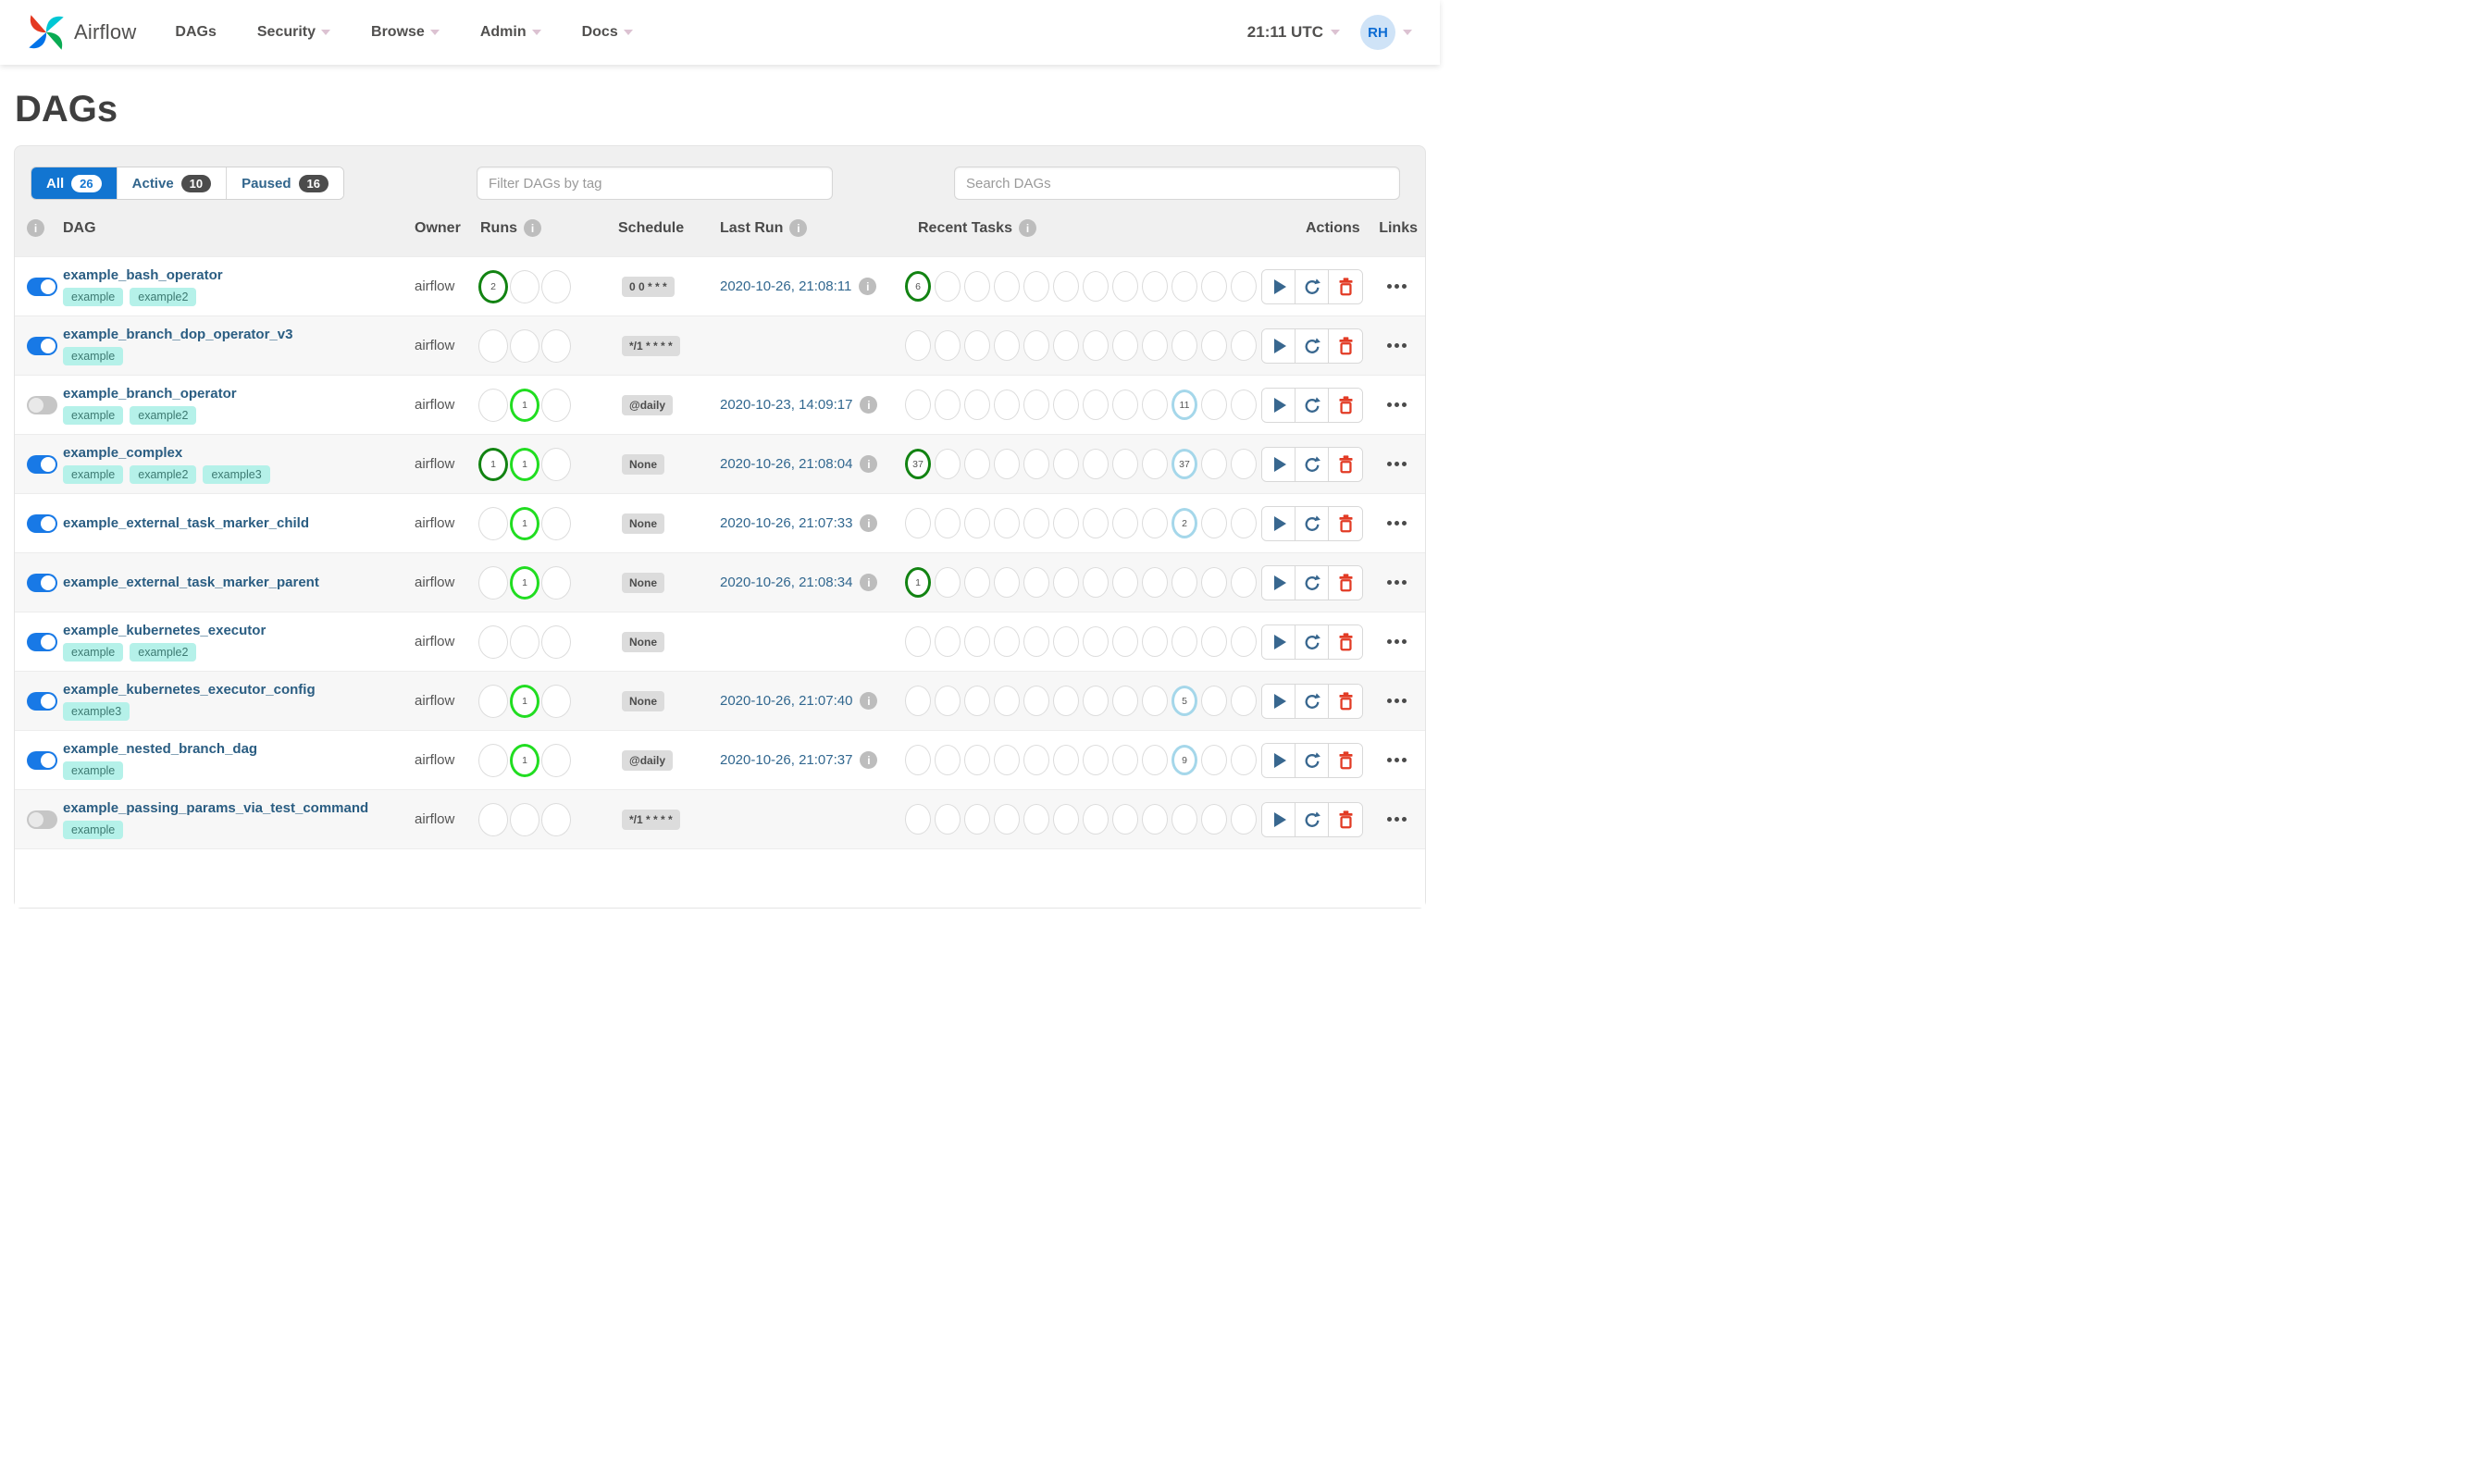  Describe the element at coordinates (651, 819) in the screenshot. I see `schedule-badge: */1 * * * *` at that location.